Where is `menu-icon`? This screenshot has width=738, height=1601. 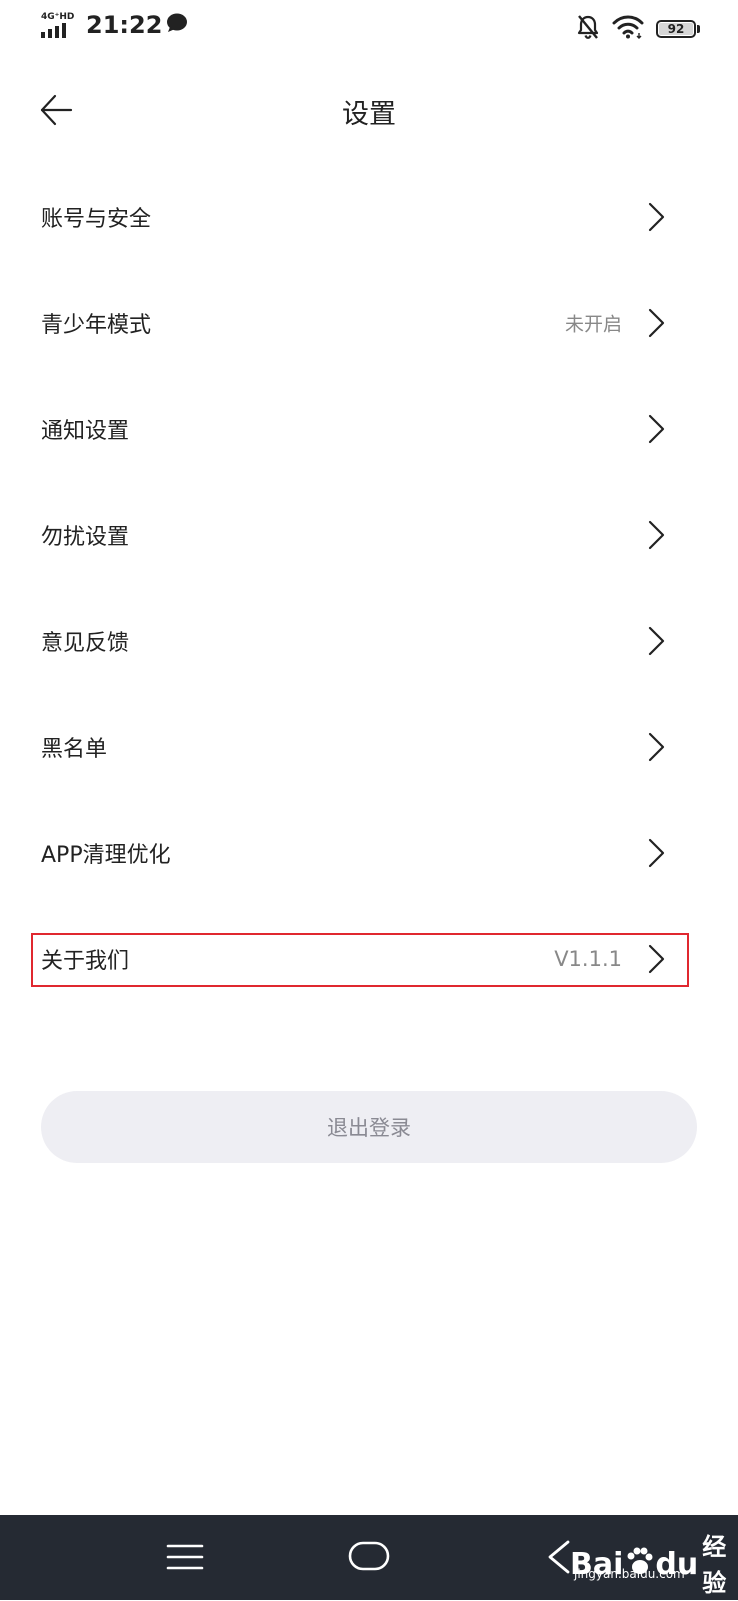
menu-icon is located at coordinates (185, 1557).